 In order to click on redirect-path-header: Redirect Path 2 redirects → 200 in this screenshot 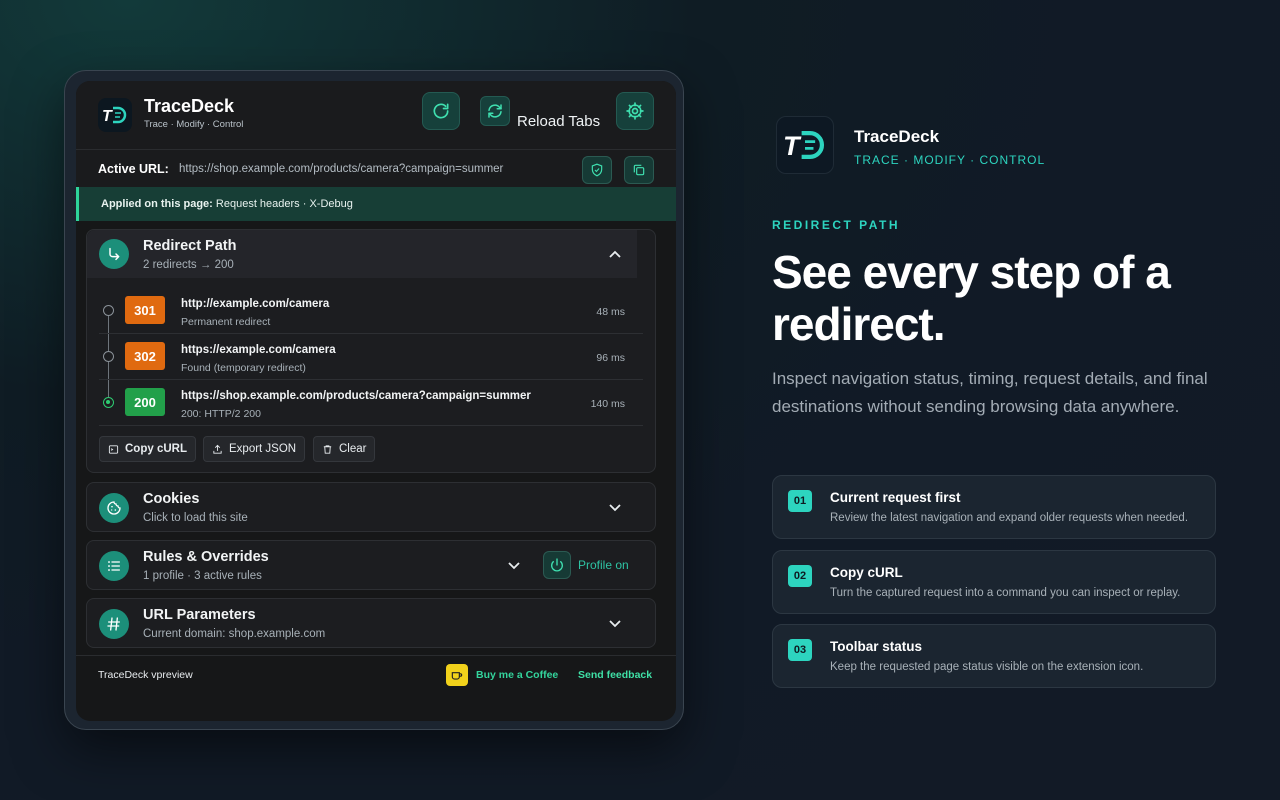, I will do `click(362, 254)`.